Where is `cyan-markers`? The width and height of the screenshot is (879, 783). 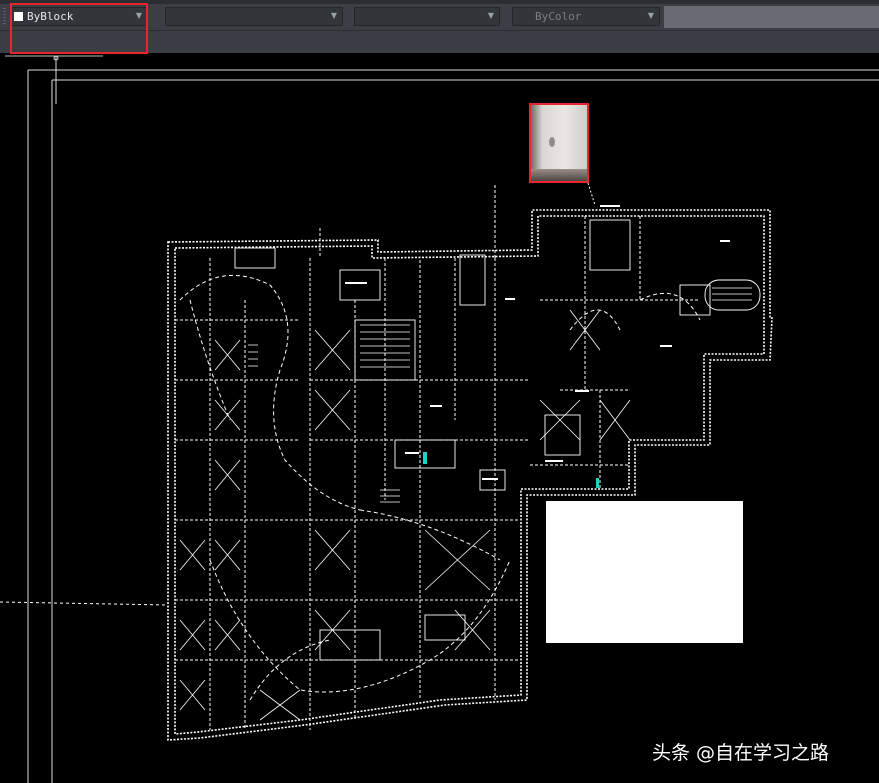
cyan-markers is located at coordinates (511, 470).